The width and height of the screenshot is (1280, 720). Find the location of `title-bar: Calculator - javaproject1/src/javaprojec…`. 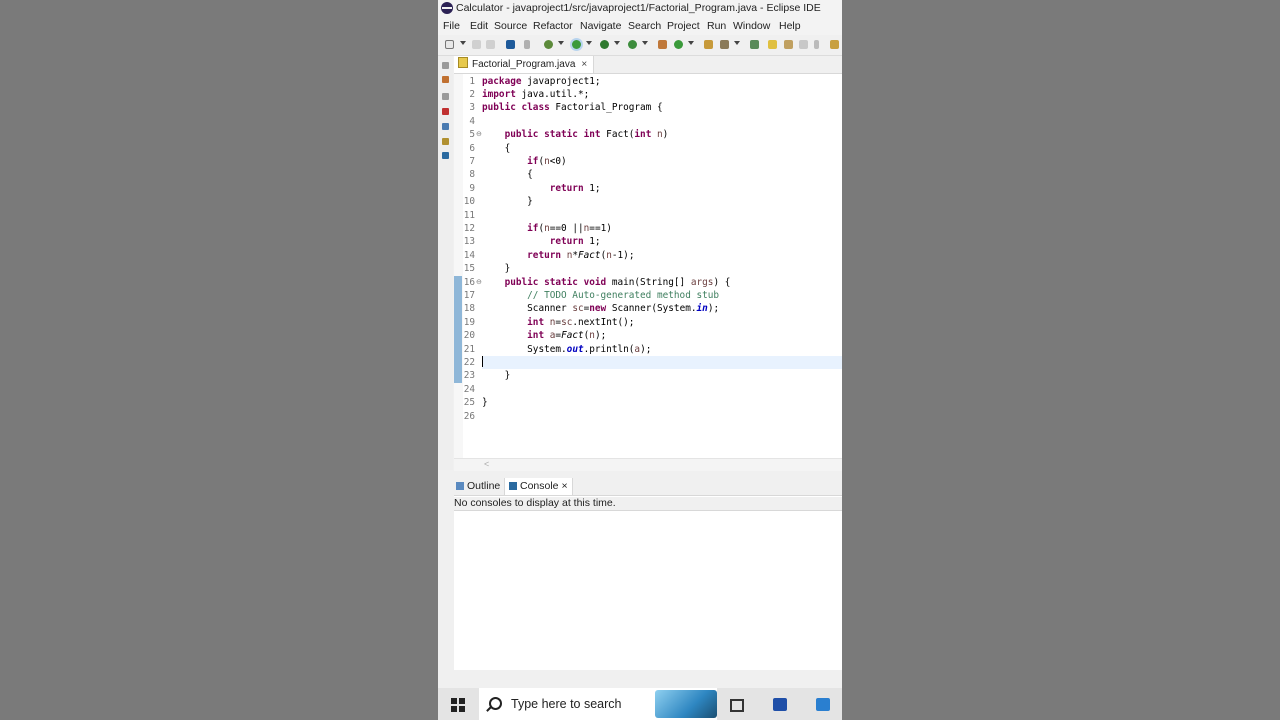

title-bar: Calculator - javaproject1/src/javaprojec… is located at coordinates (640, 8).